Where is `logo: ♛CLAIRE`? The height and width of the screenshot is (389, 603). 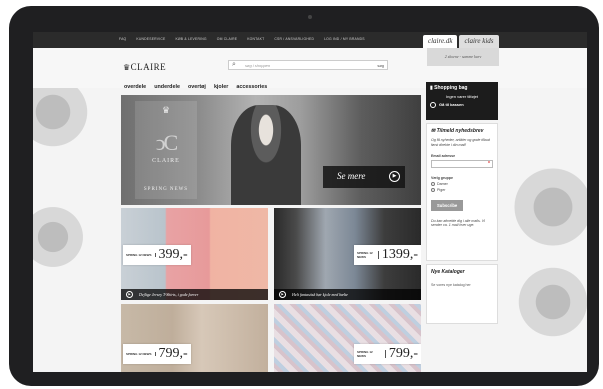 logo: ♛CLAIRE is located at coordinates (144, 67).